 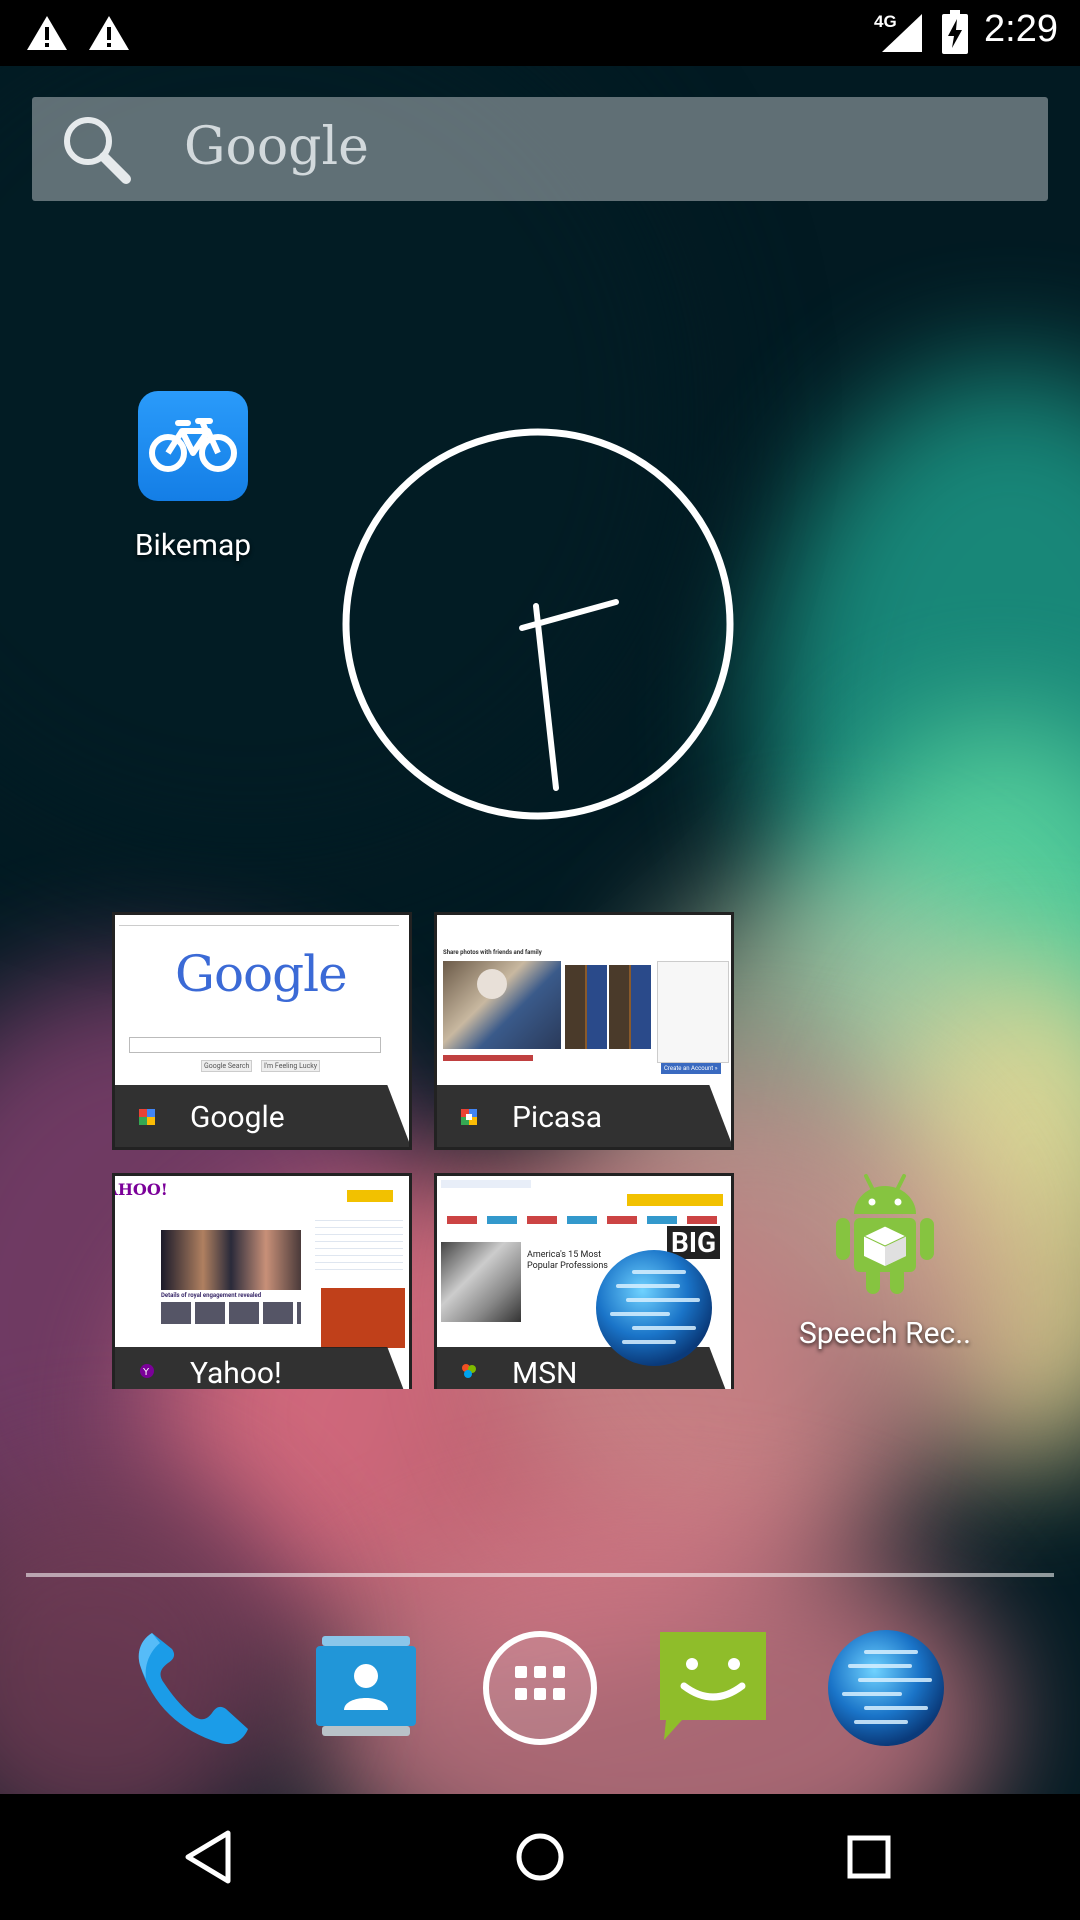 I want to click on contacts-icon, so click(x=366, y=1688).